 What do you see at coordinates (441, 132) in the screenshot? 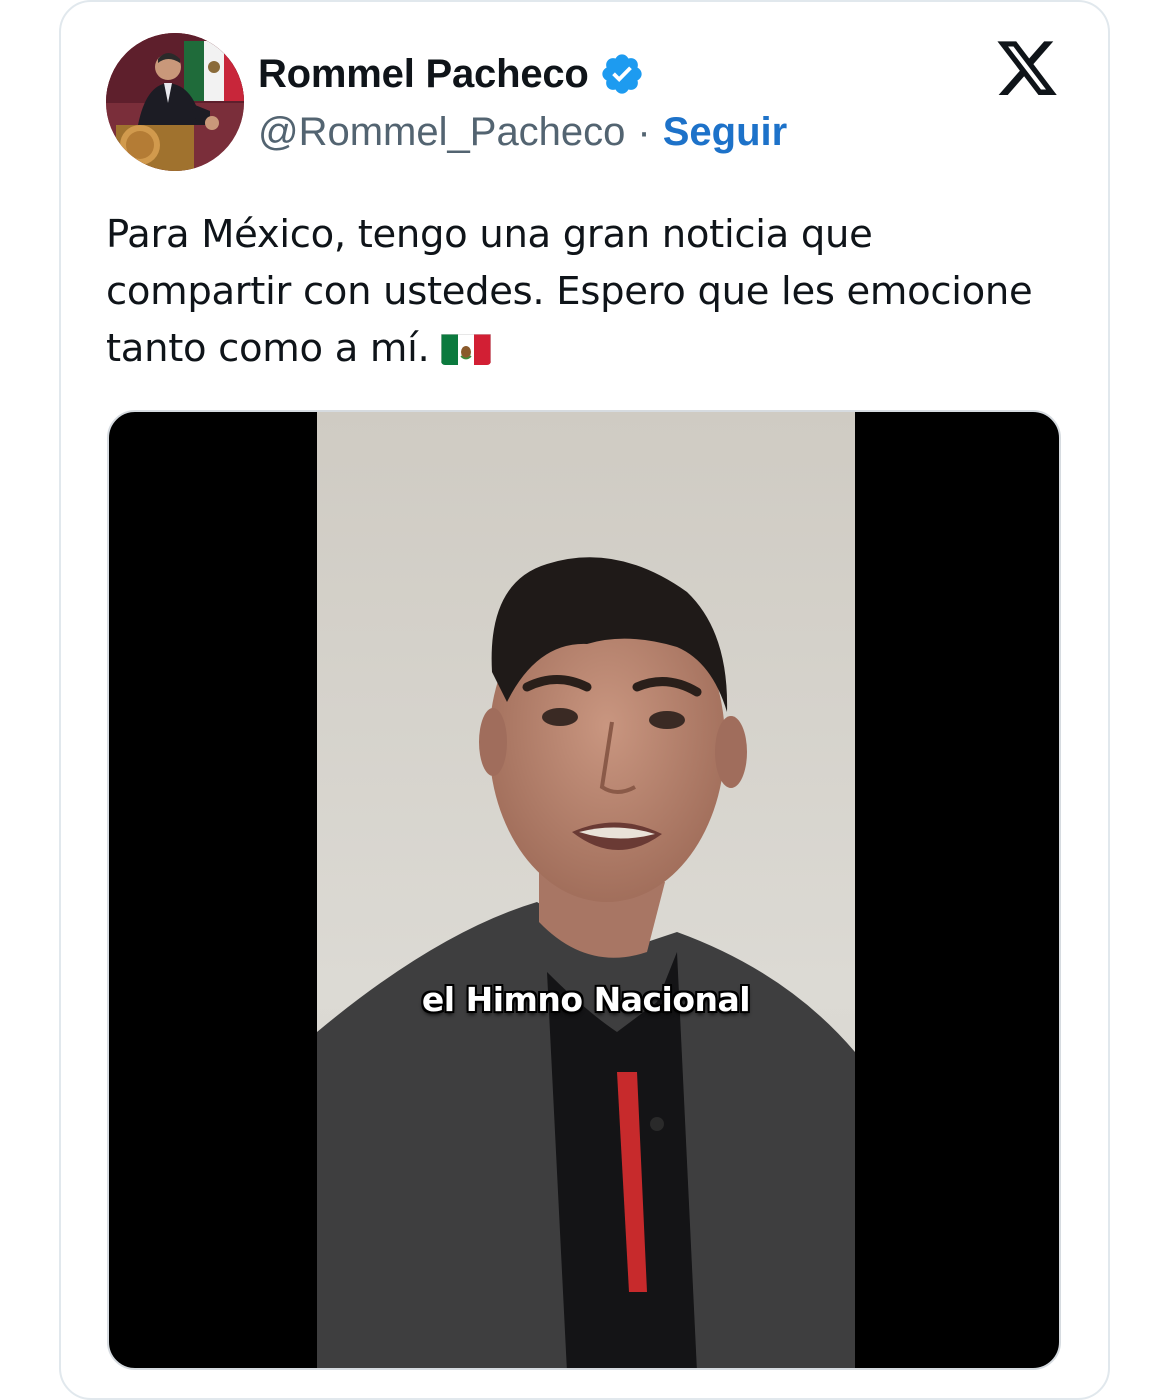
I see `author-handle: @Rommel_Pacheco` at bounding box center [441, 132].